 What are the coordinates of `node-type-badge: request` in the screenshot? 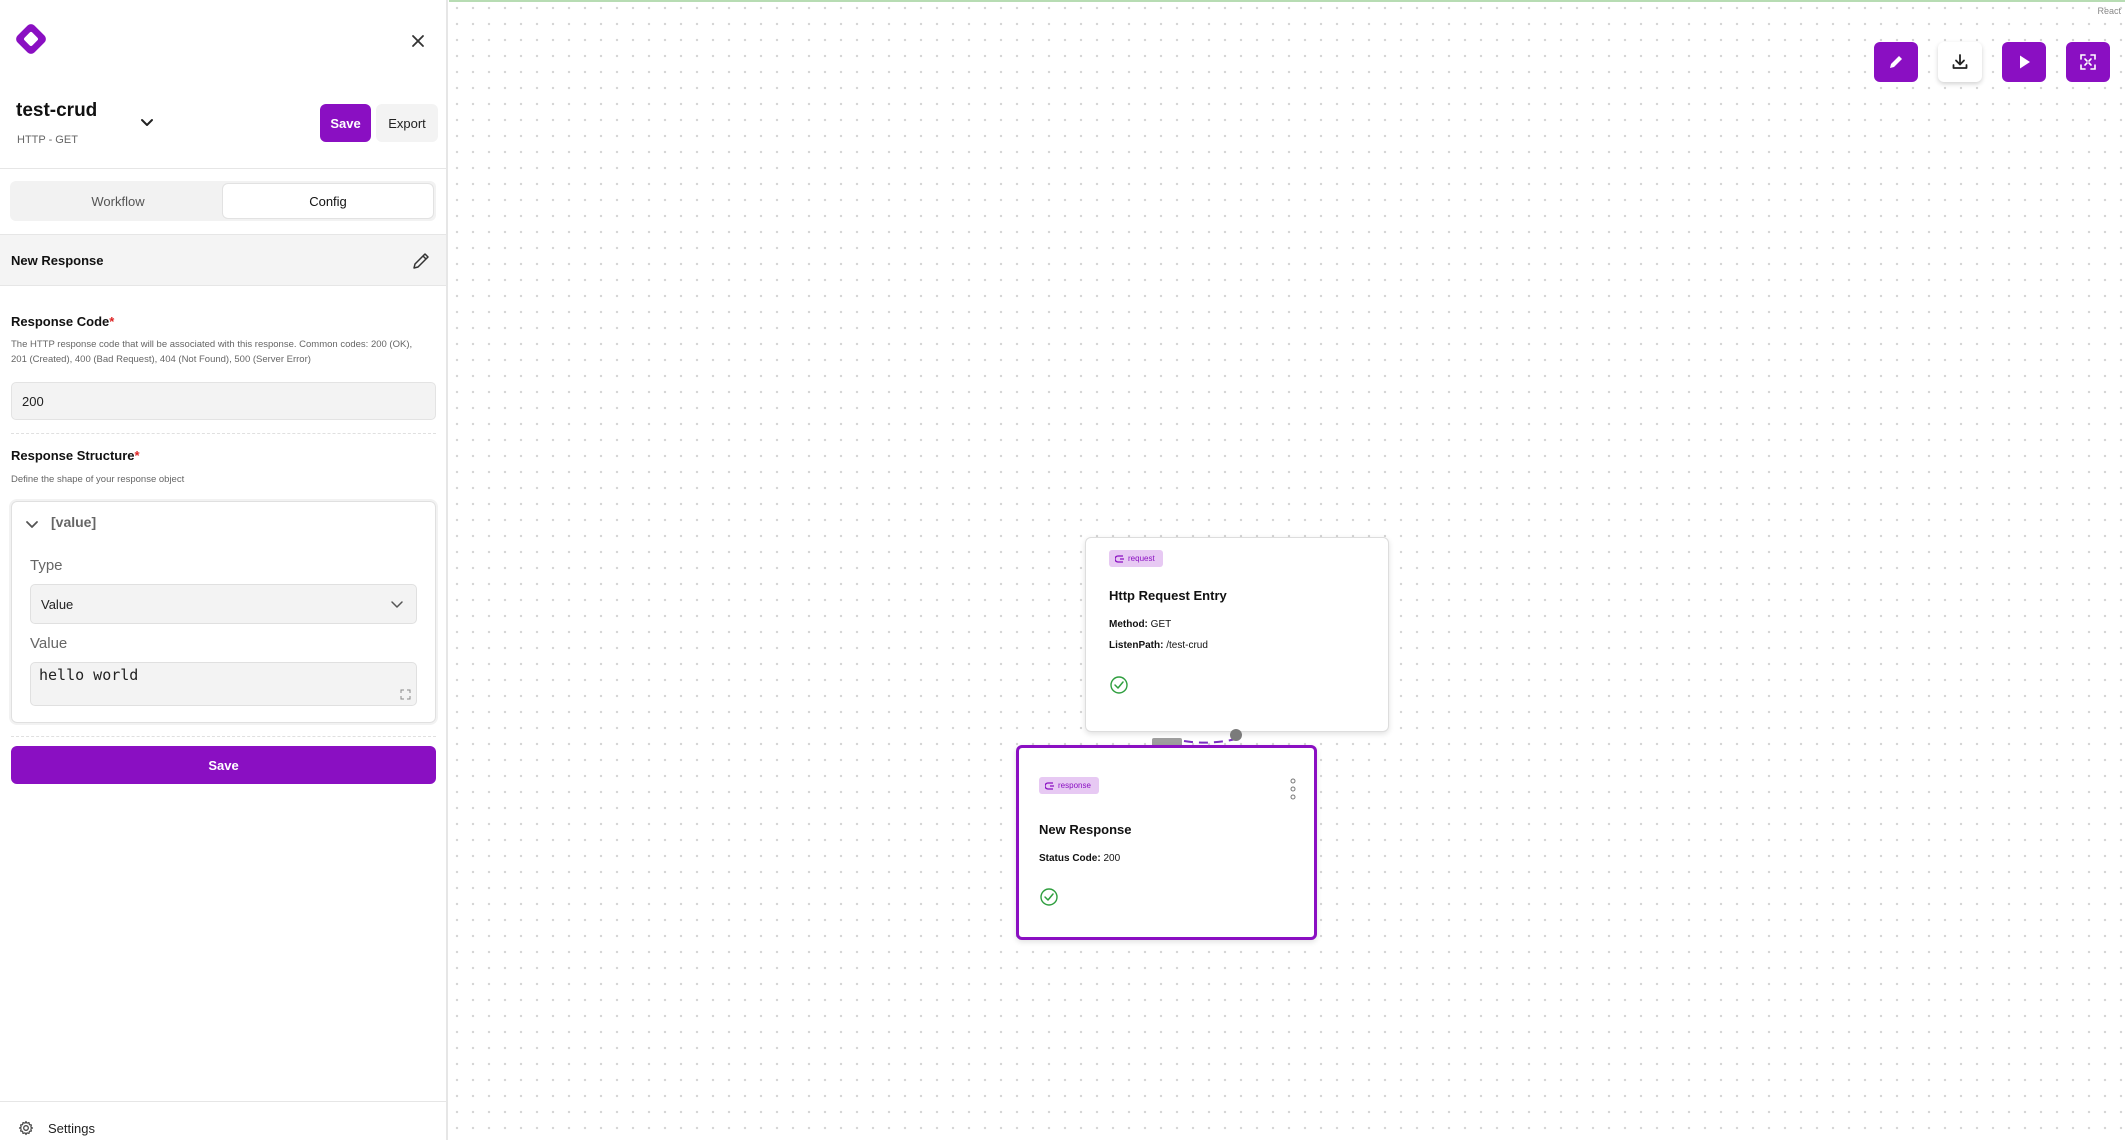 It's located at (1136, 558).